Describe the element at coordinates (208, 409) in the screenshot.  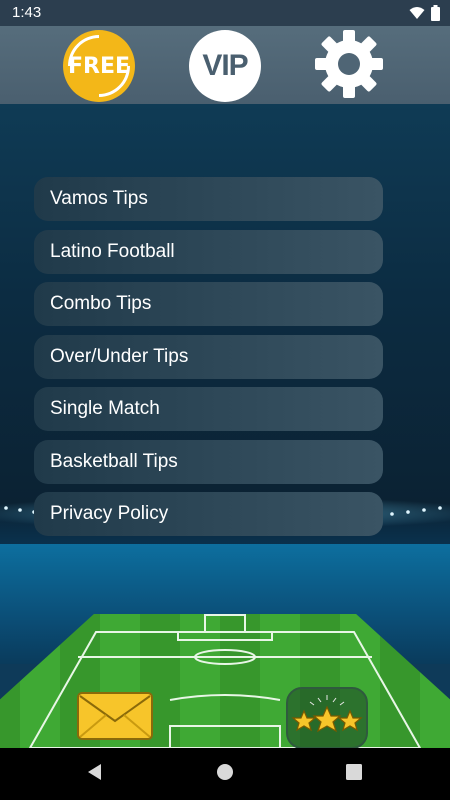
I see `menu-item-single-match: Single Match` at that location.